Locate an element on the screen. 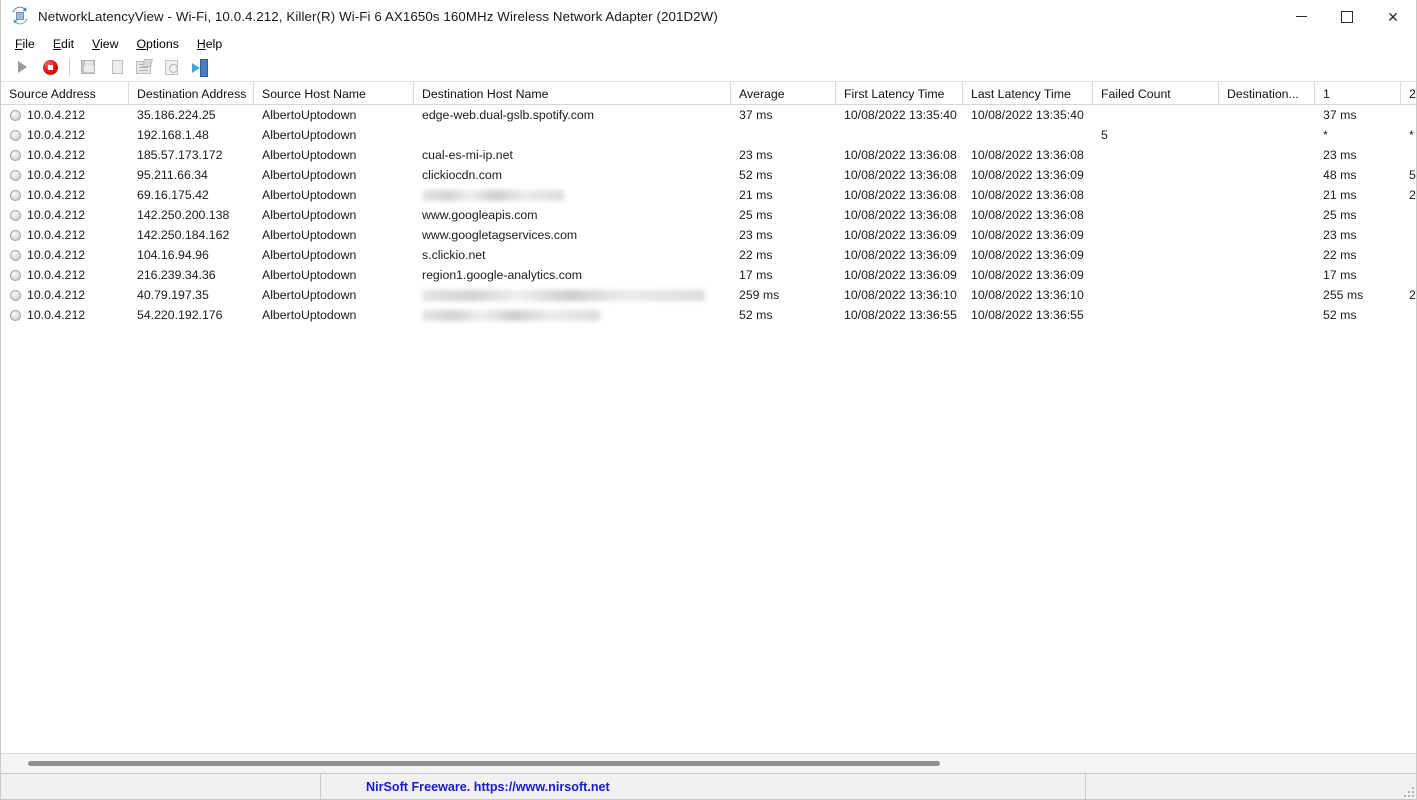 Image resolution: width=1417 pixels, height=800 pixels. column-header-7: Failed Count is located at coordinates (1156, 93).